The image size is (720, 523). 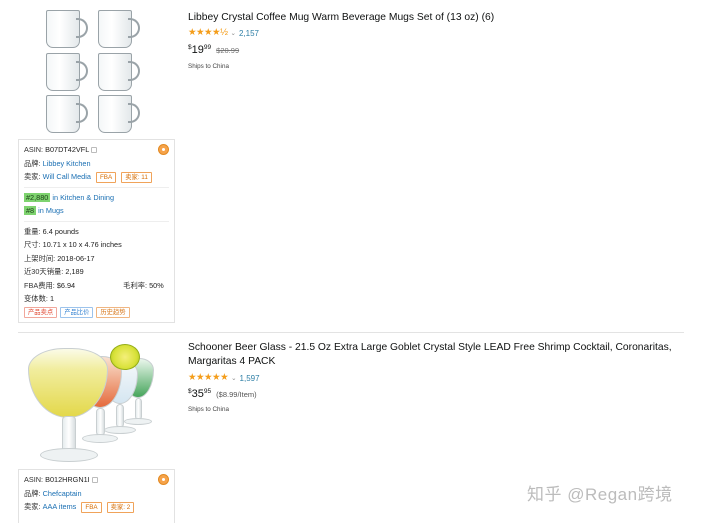 I want to click on brand-row: 品牌: Chefcaptain, so click(x=96, y=494).